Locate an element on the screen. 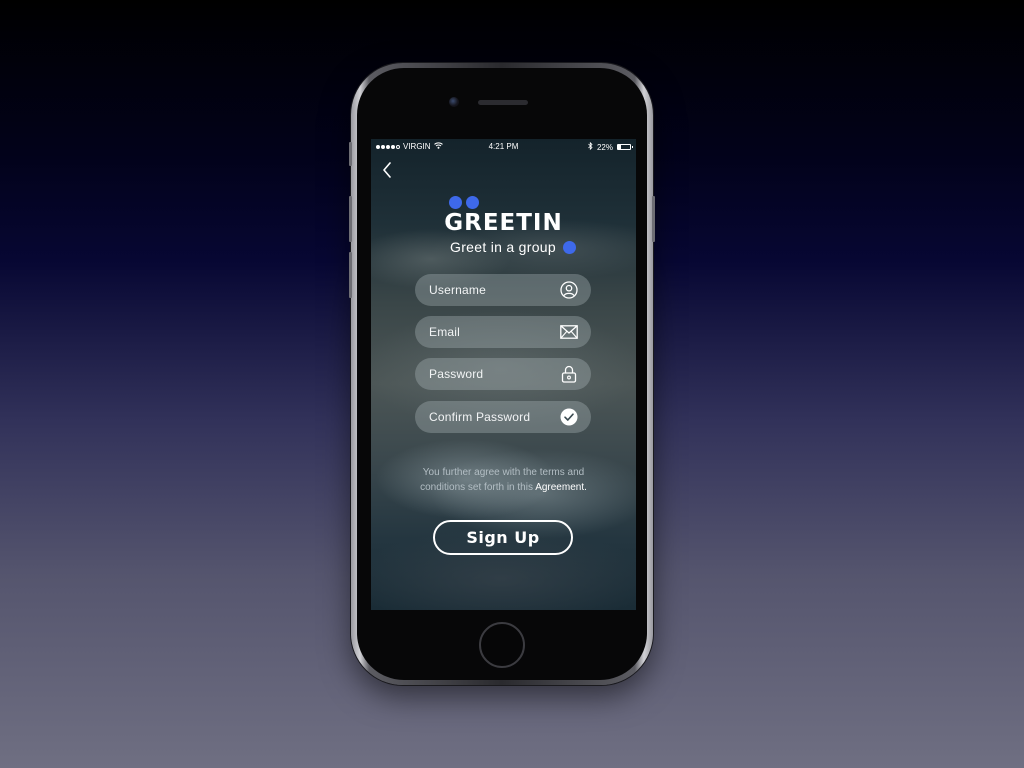  brand-logo-dots is located at coordinates (464, 202).